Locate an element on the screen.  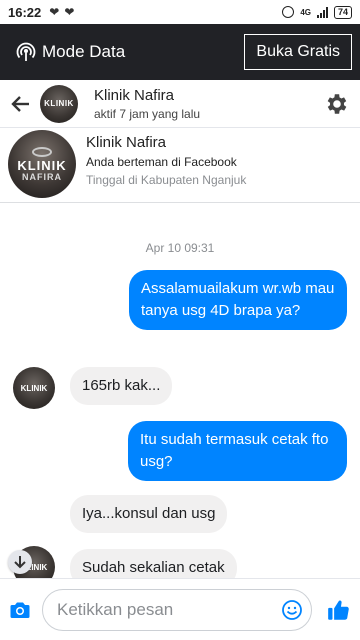
like-icon is located at coordinates (339, 610).